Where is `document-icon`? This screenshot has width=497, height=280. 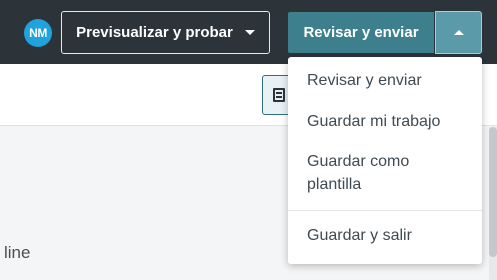 document-icon is located at coordinates (279, 95).